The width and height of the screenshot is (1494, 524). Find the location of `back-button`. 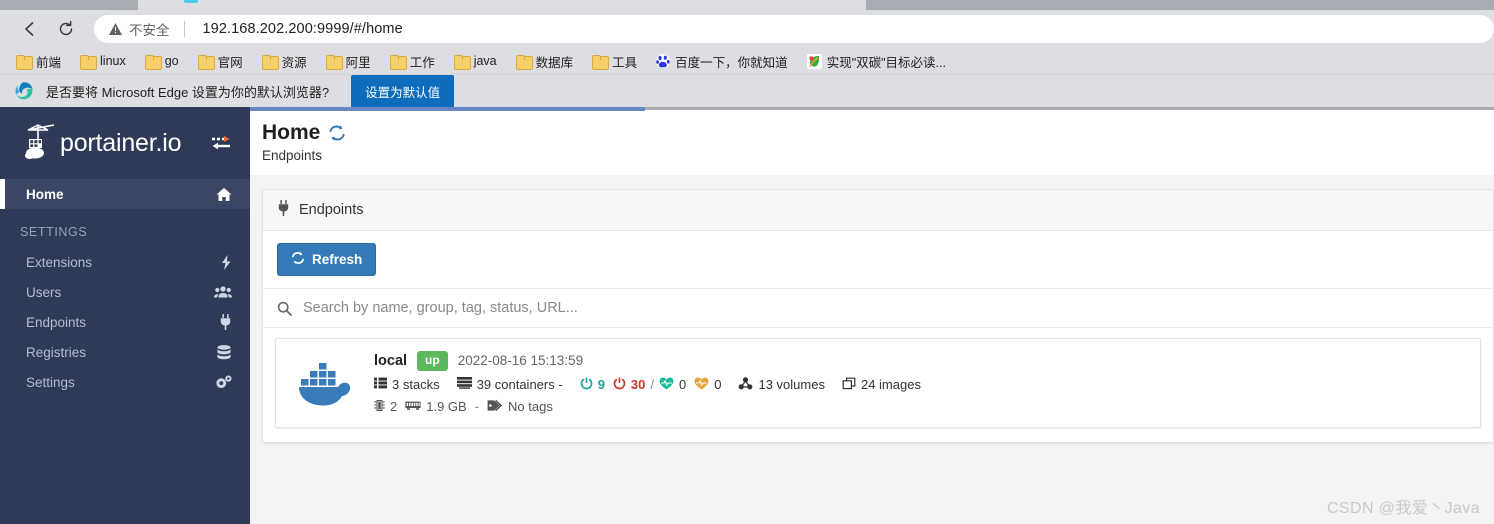

back-button is located at coordinates (30, 29).